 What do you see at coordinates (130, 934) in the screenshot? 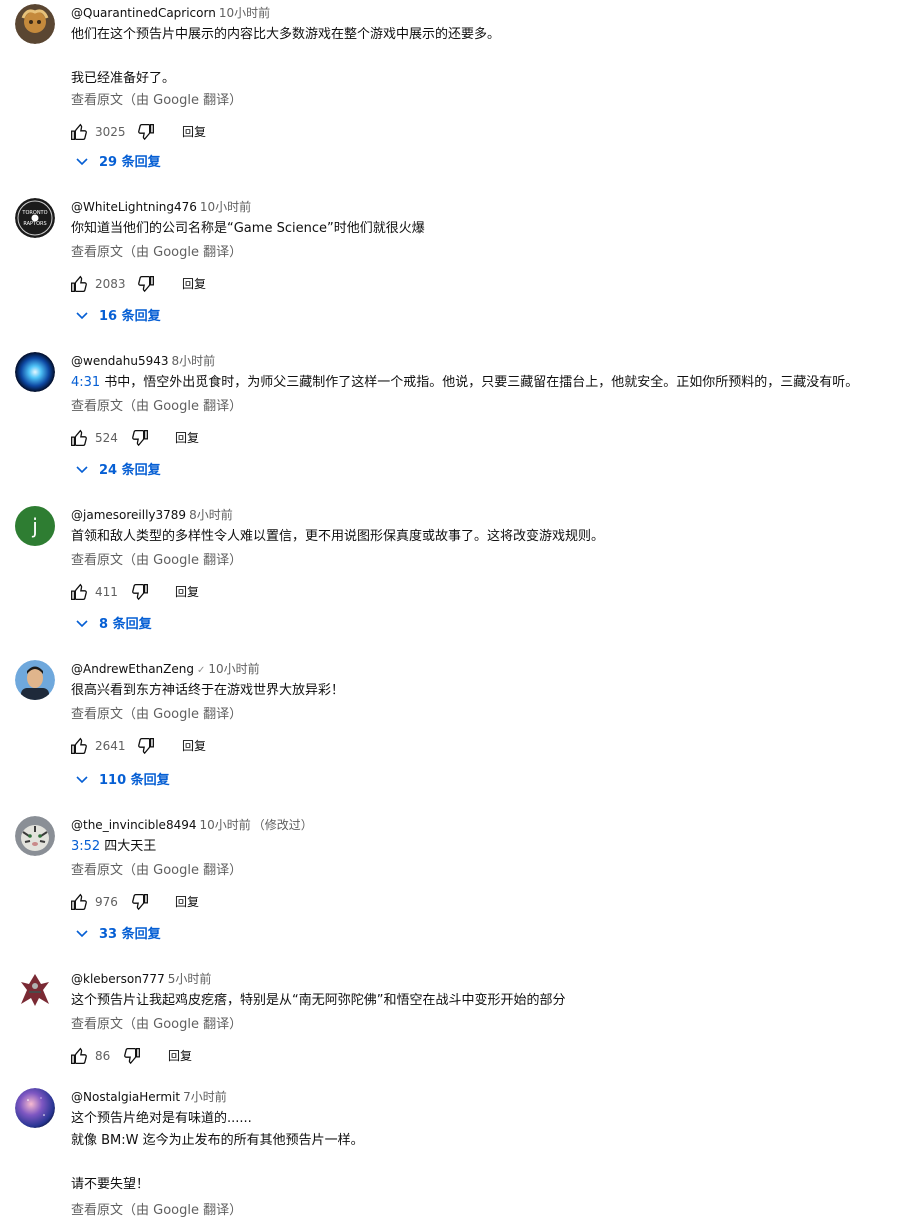
I see `replies-count: 33 条回复` at bounding box center [130, 934].